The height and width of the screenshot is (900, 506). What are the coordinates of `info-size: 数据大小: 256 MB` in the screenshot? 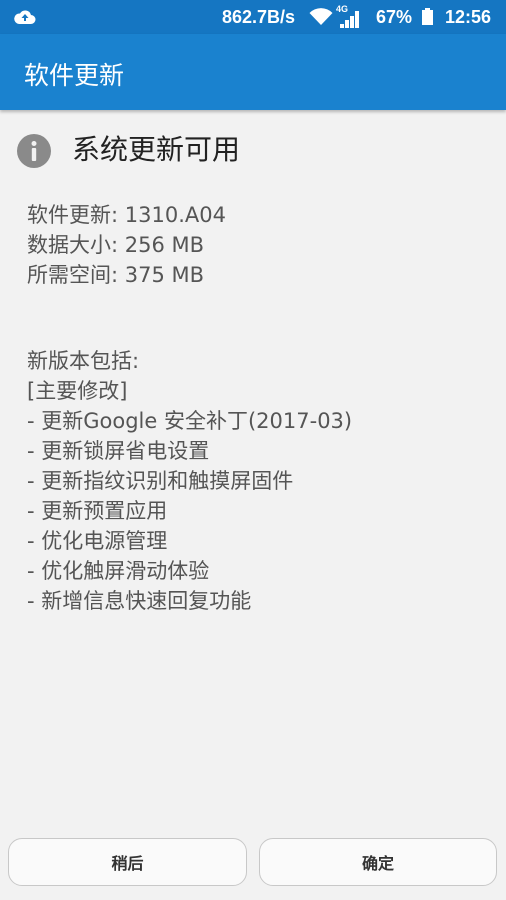 It's located at (116, 245).